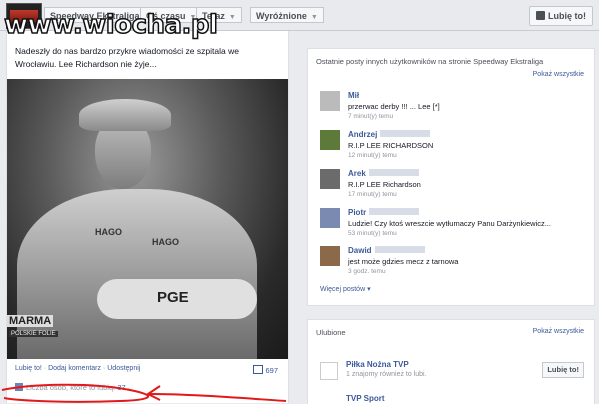 The image size is (599, 404). Describe the element at coordinates (287, 15) in the screenshot. I see `crumb-featured: Wyróżnione ▼` at that location.